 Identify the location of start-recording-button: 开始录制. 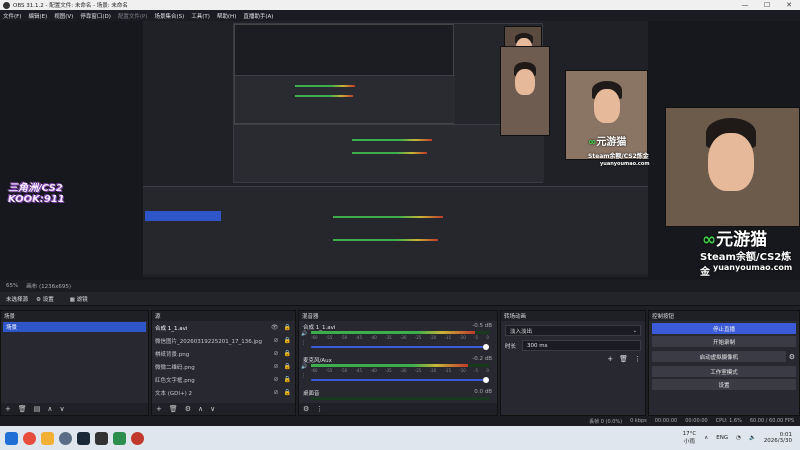
(724, 341).